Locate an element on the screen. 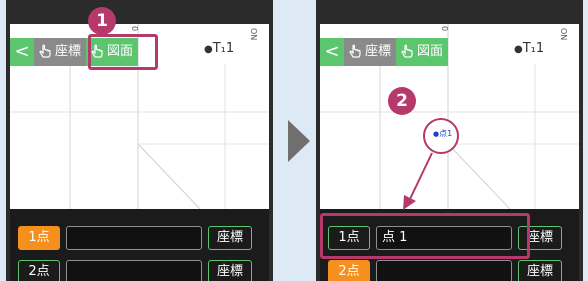 The image size is (588, 281). selected-point-label: ●点1 is located at coordinates (443, 133).